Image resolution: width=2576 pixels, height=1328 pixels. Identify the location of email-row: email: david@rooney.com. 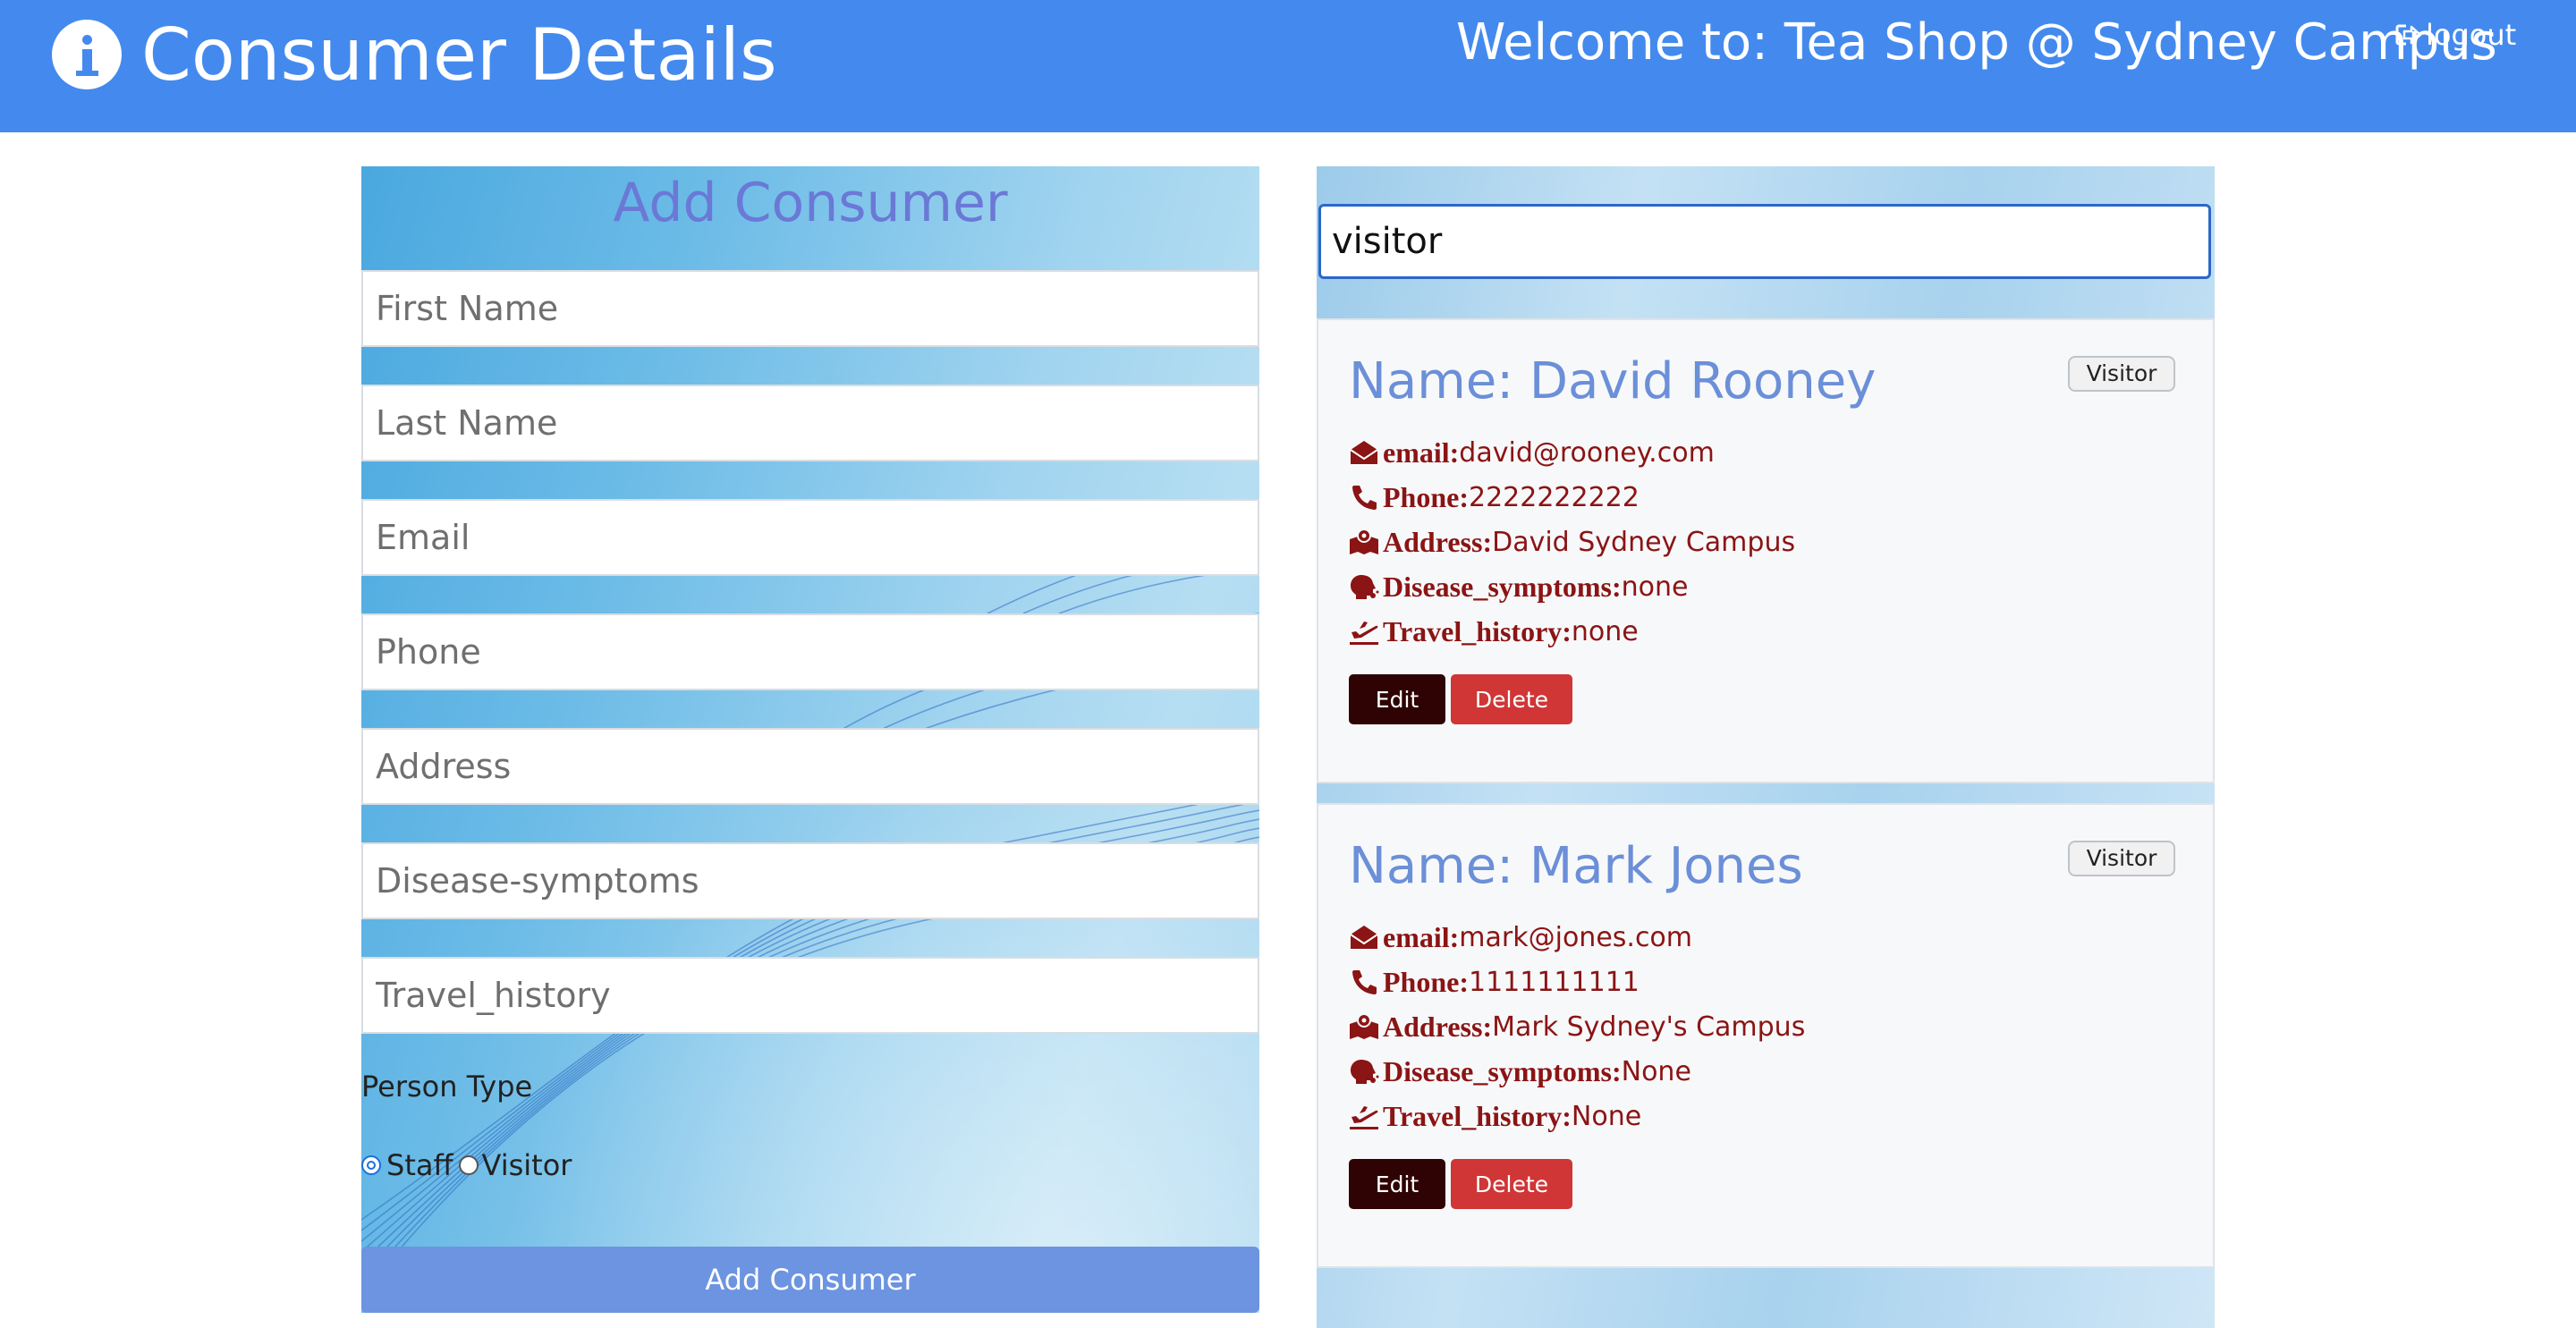
(1532, 452).